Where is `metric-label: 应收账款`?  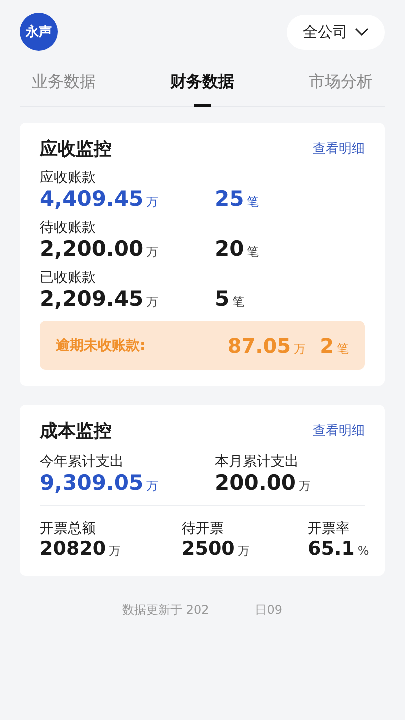 metric-label: 应收账款 is located at coordinates (68, 178).